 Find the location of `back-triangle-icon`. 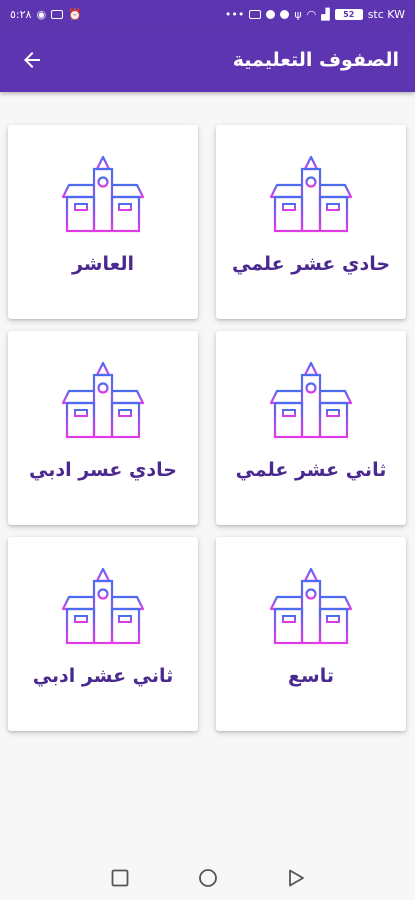

back-triangle-icon is located at coordinates (296, 878).